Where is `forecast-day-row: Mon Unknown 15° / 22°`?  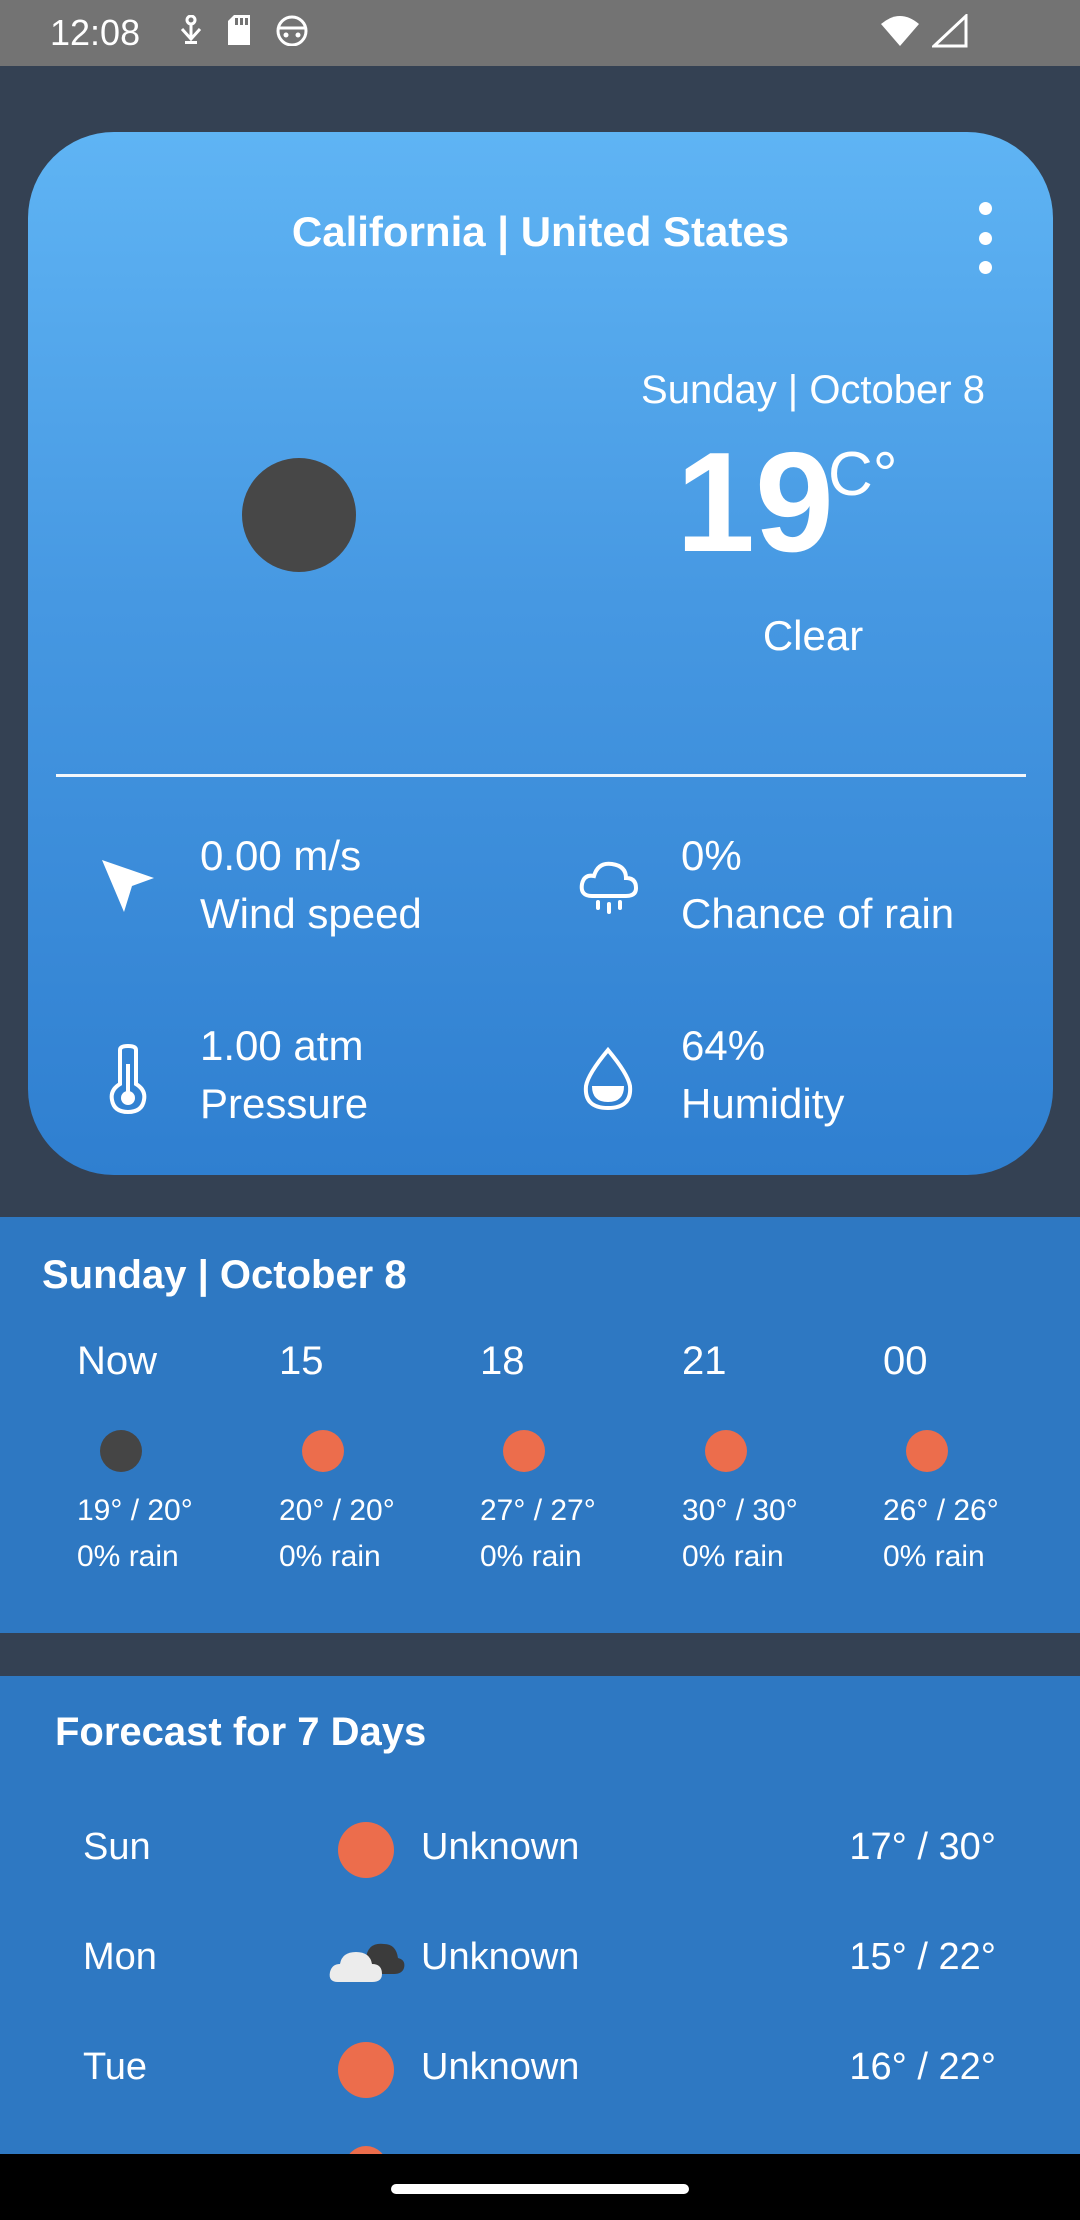 forecast-day-row: Mon Unknown 15° / 22° is located at coordinates (540, 1961).